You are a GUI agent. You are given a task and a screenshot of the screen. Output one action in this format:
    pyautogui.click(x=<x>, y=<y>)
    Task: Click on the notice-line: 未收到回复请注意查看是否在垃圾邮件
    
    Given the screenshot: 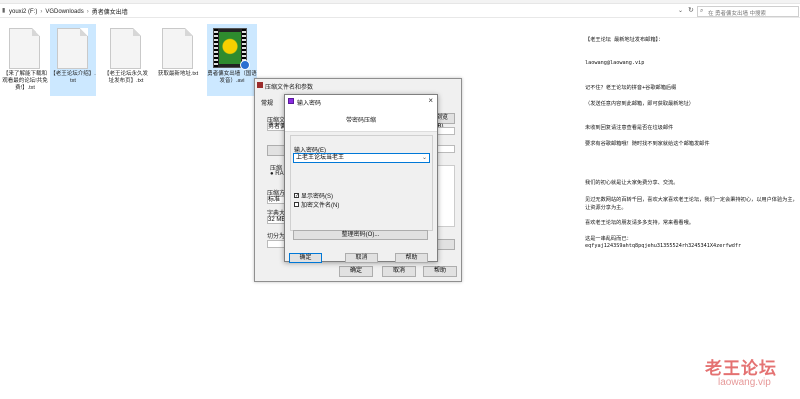 What is the action you would take?
    pyautogui.click(x=629, y=128)
    